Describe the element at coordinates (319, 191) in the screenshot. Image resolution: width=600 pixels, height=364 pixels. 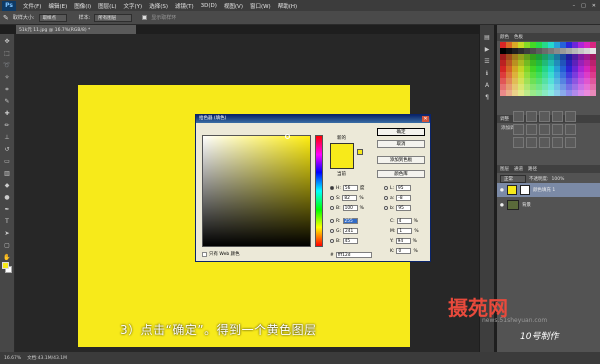
I see `hue-slider` at that location.